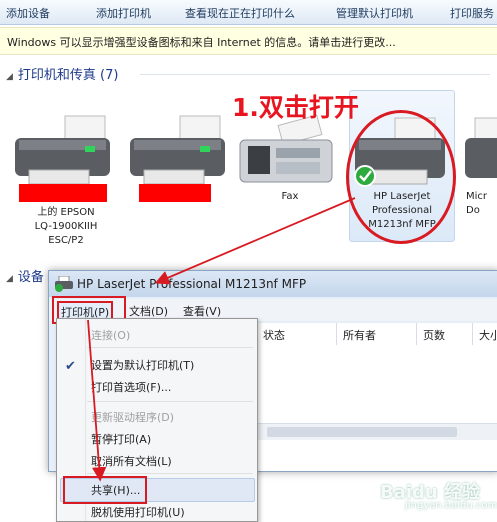  Describe the element at coordinates (255, 241) in the screenshot. I see `arrow-to-window` at that location.